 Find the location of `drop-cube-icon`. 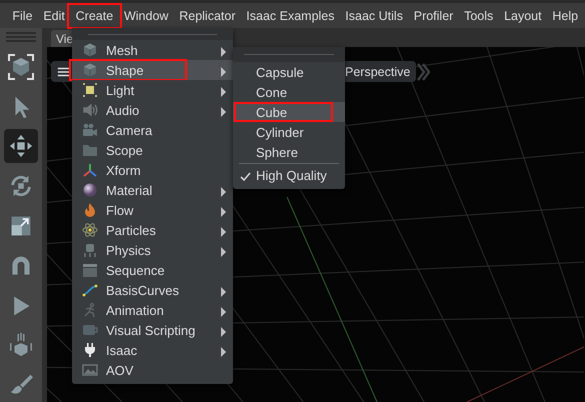

drop-cube-icon is located at coordinates (21, 345).